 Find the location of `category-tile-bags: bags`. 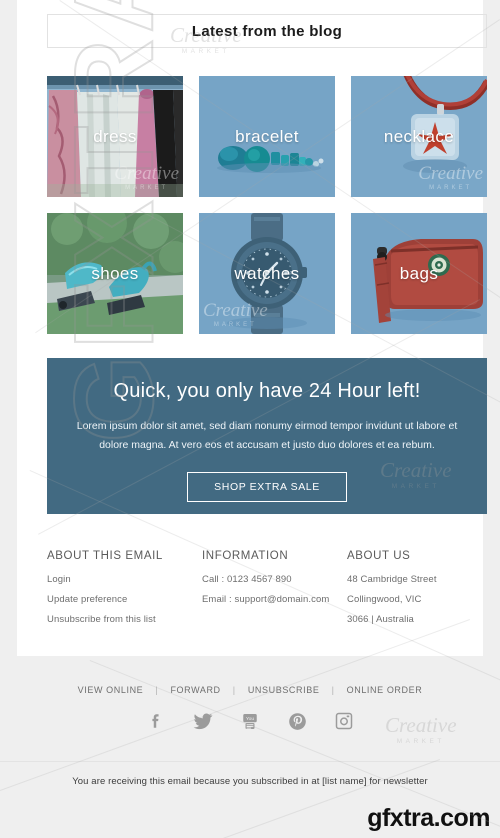

category-tile-bags: bags is located at coordinates (419, 273).